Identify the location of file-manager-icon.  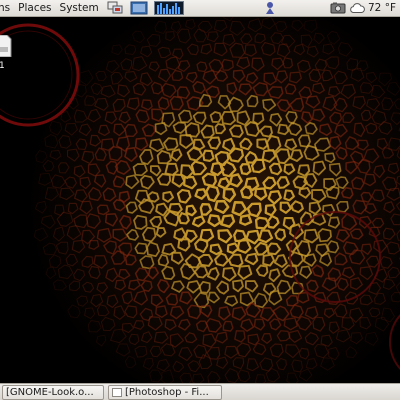
(139, 8).